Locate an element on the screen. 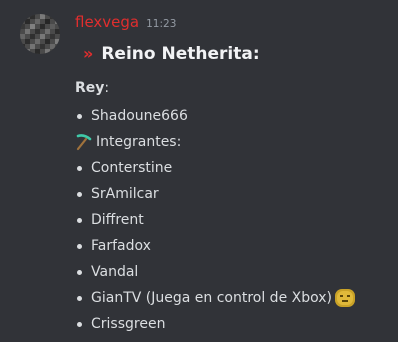  members-label-line: Integrantes: is located at coordinates (128, 142).